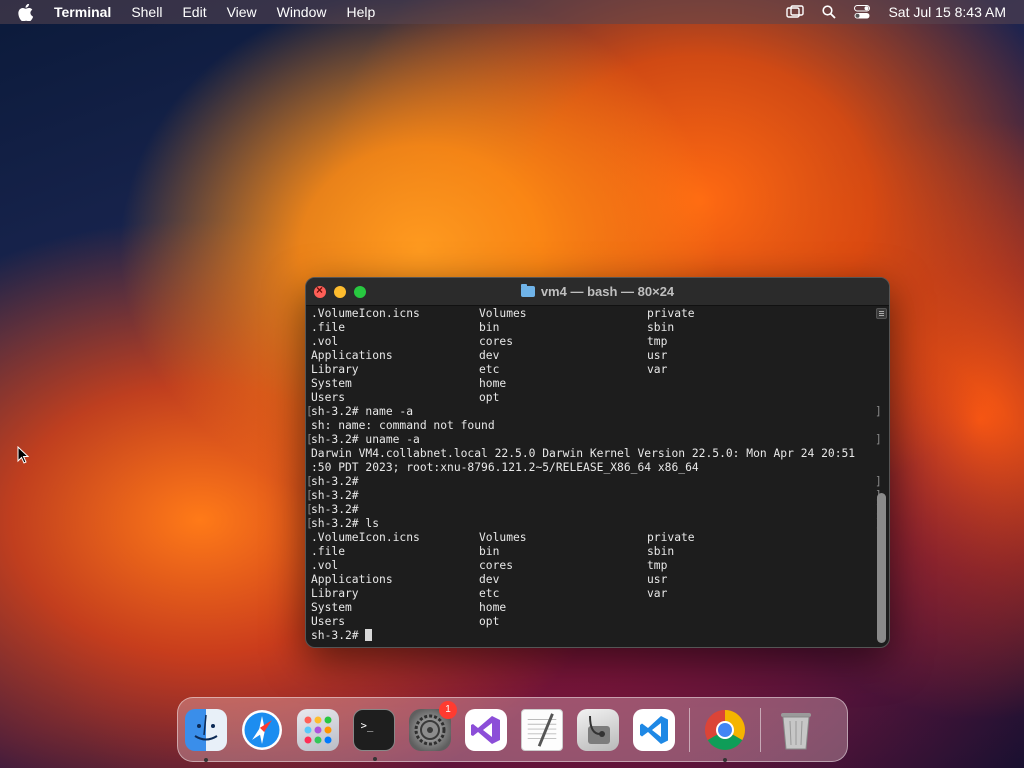  Describe the element at coordinates (527, 290) in the screenshot. I see `folder-icon` at that location.